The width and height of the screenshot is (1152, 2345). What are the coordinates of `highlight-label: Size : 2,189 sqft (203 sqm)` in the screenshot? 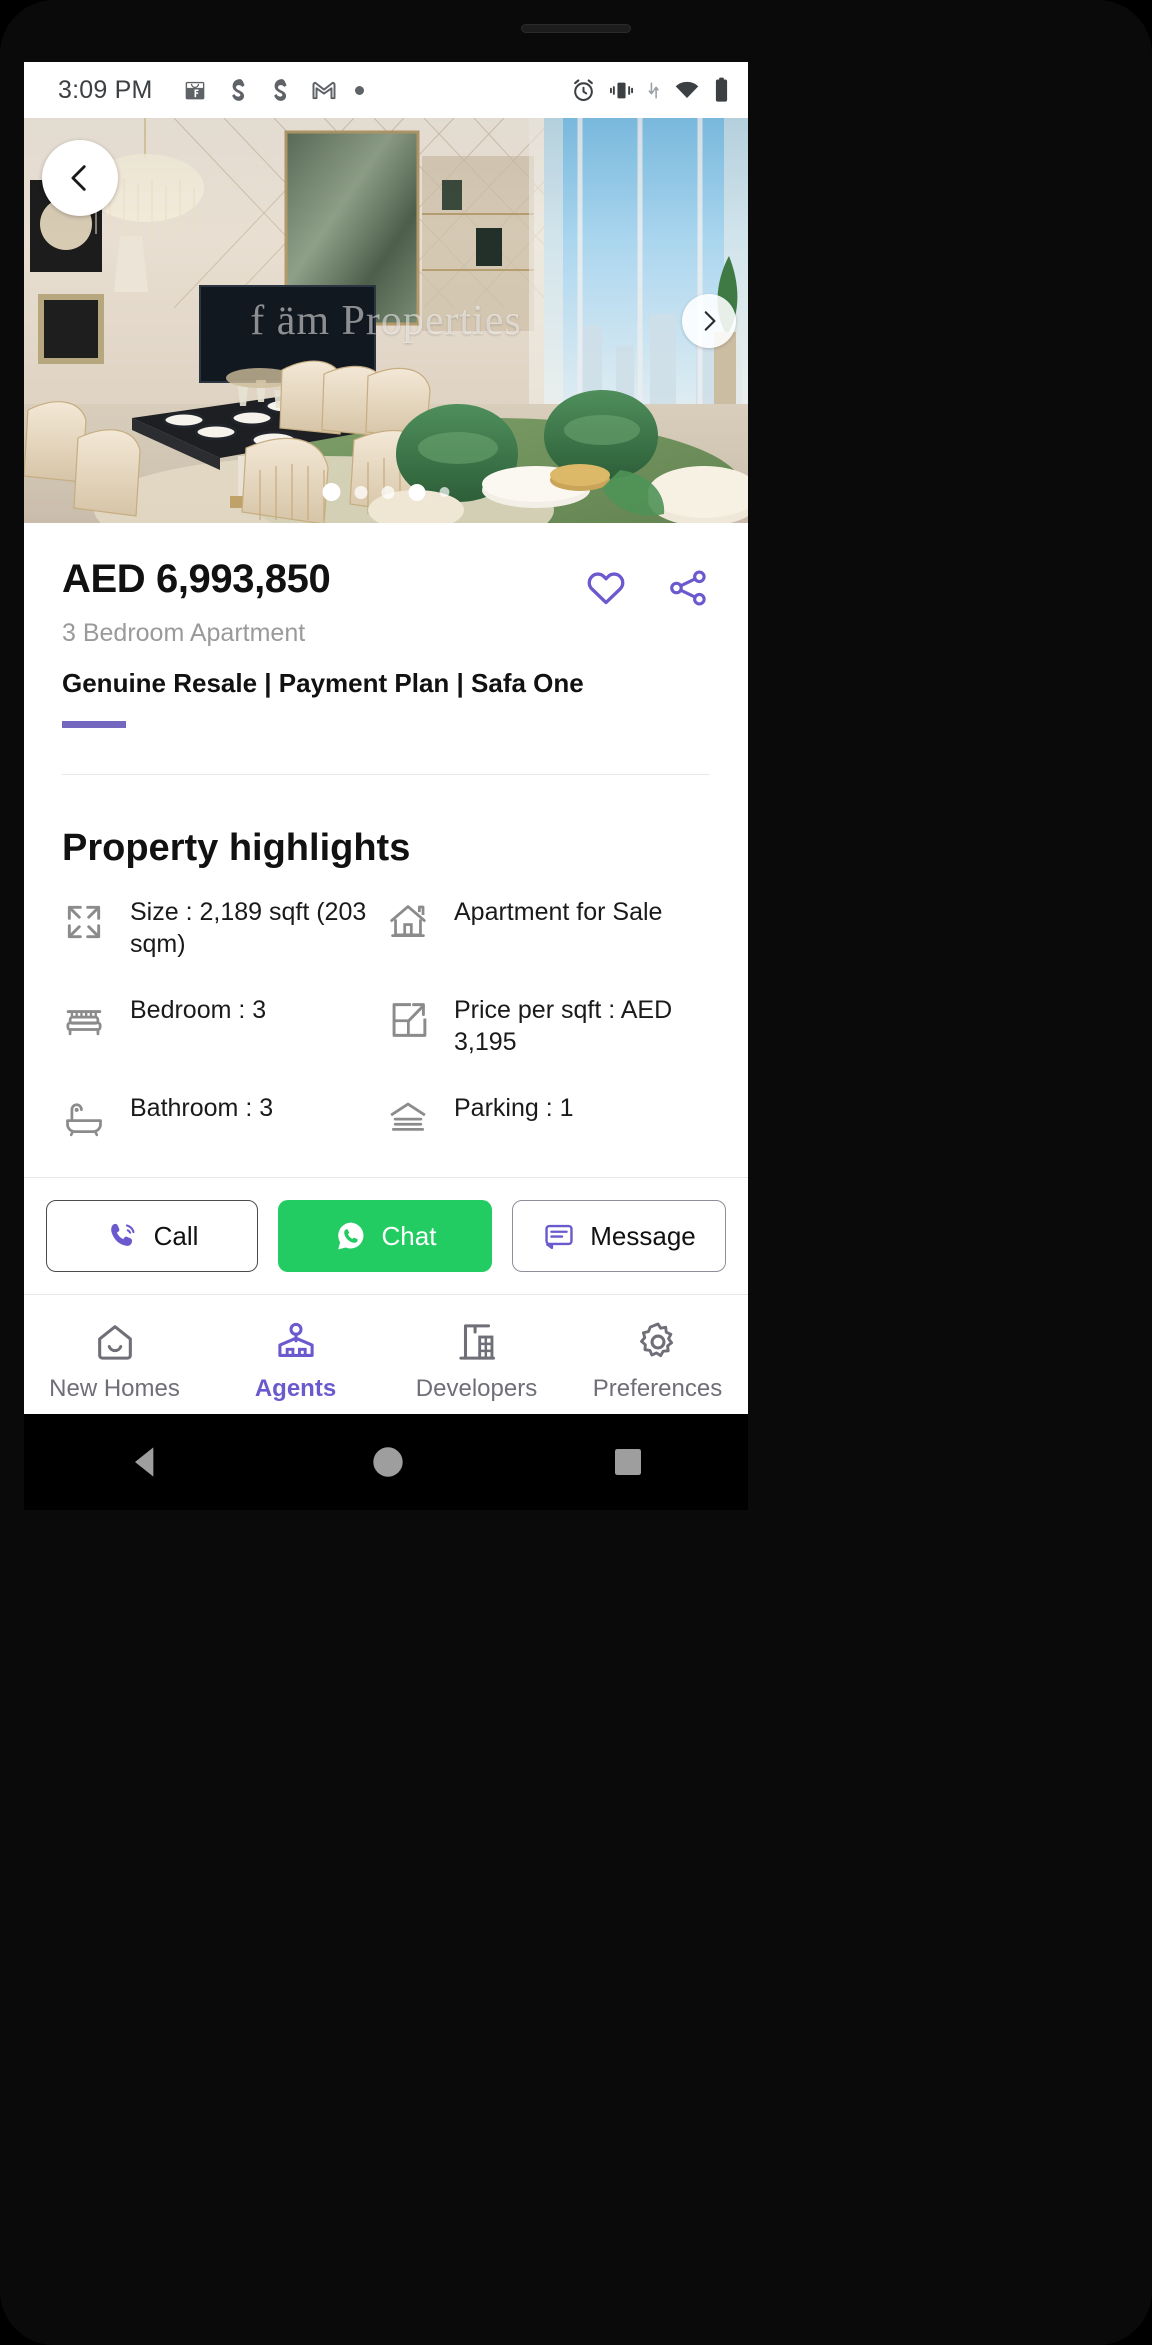 It's located at (248, 928).